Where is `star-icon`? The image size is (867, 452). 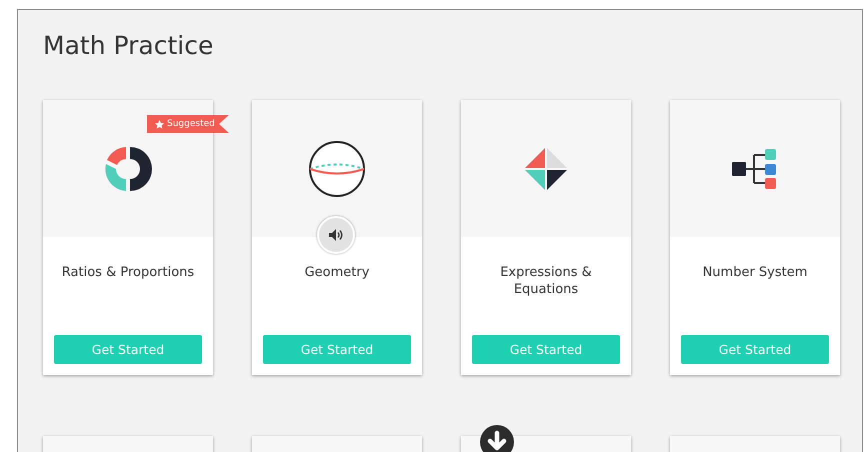 star-icon is located at coordinates (159, 124).